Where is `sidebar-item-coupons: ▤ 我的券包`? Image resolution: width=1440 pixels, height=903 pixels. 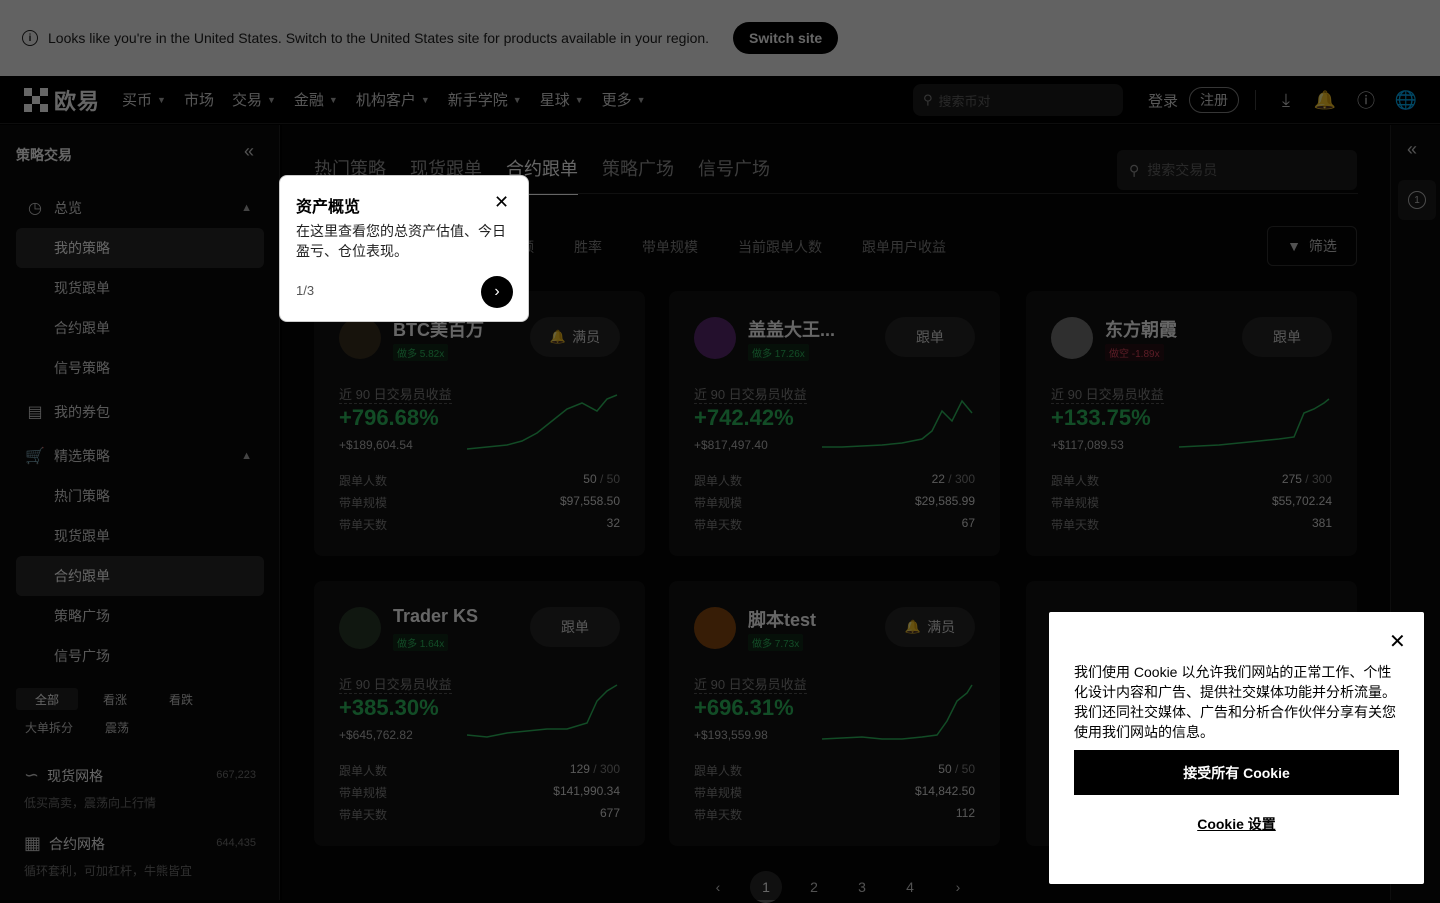 sidebar-item-coupons: ▤ 我的券包 is located at coordinates (140, 412).